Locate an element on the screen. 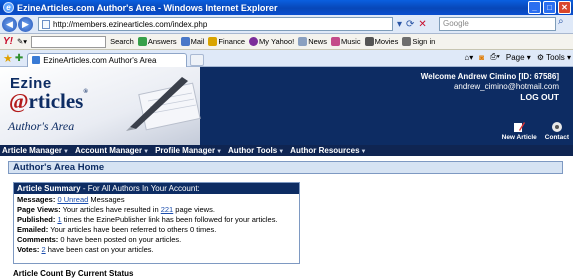  refresh-icon: ⟳ is located at coordinates (410, 24).